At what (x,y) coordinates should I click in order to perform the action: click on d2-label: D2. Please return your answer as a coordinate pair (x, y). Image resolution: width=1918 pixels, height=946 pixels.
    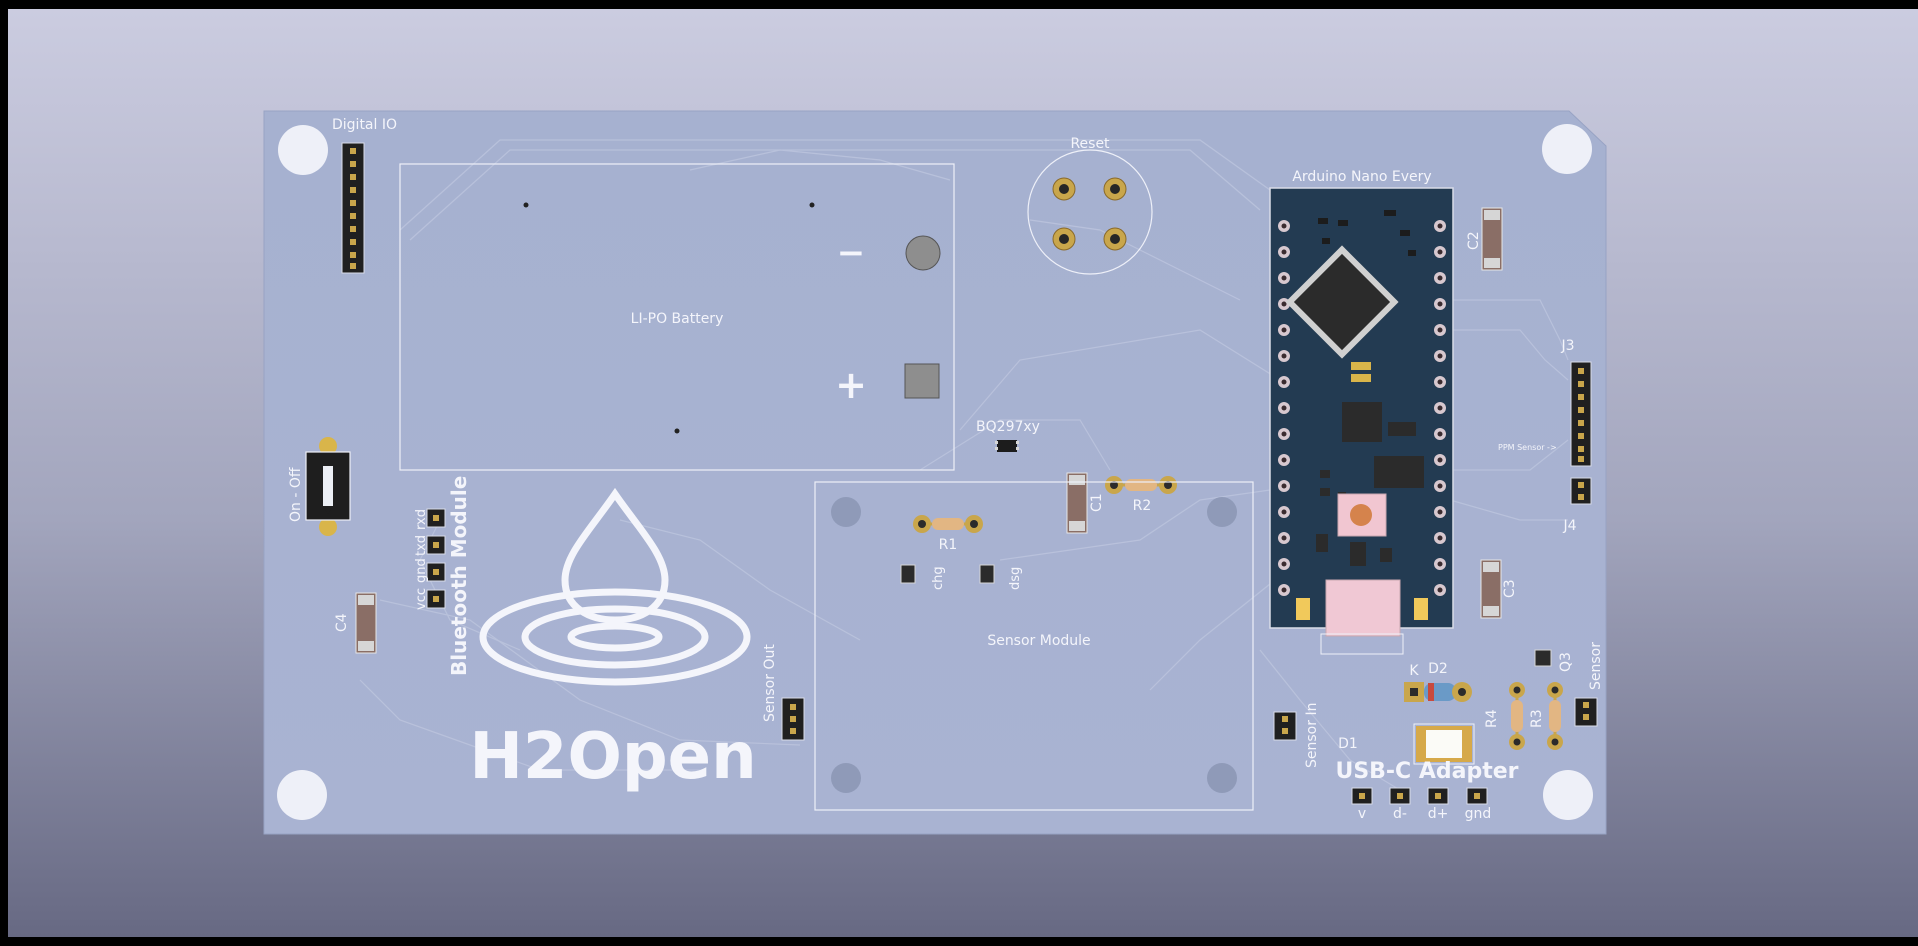
    Looking at the image, I should click on (1438, 669).